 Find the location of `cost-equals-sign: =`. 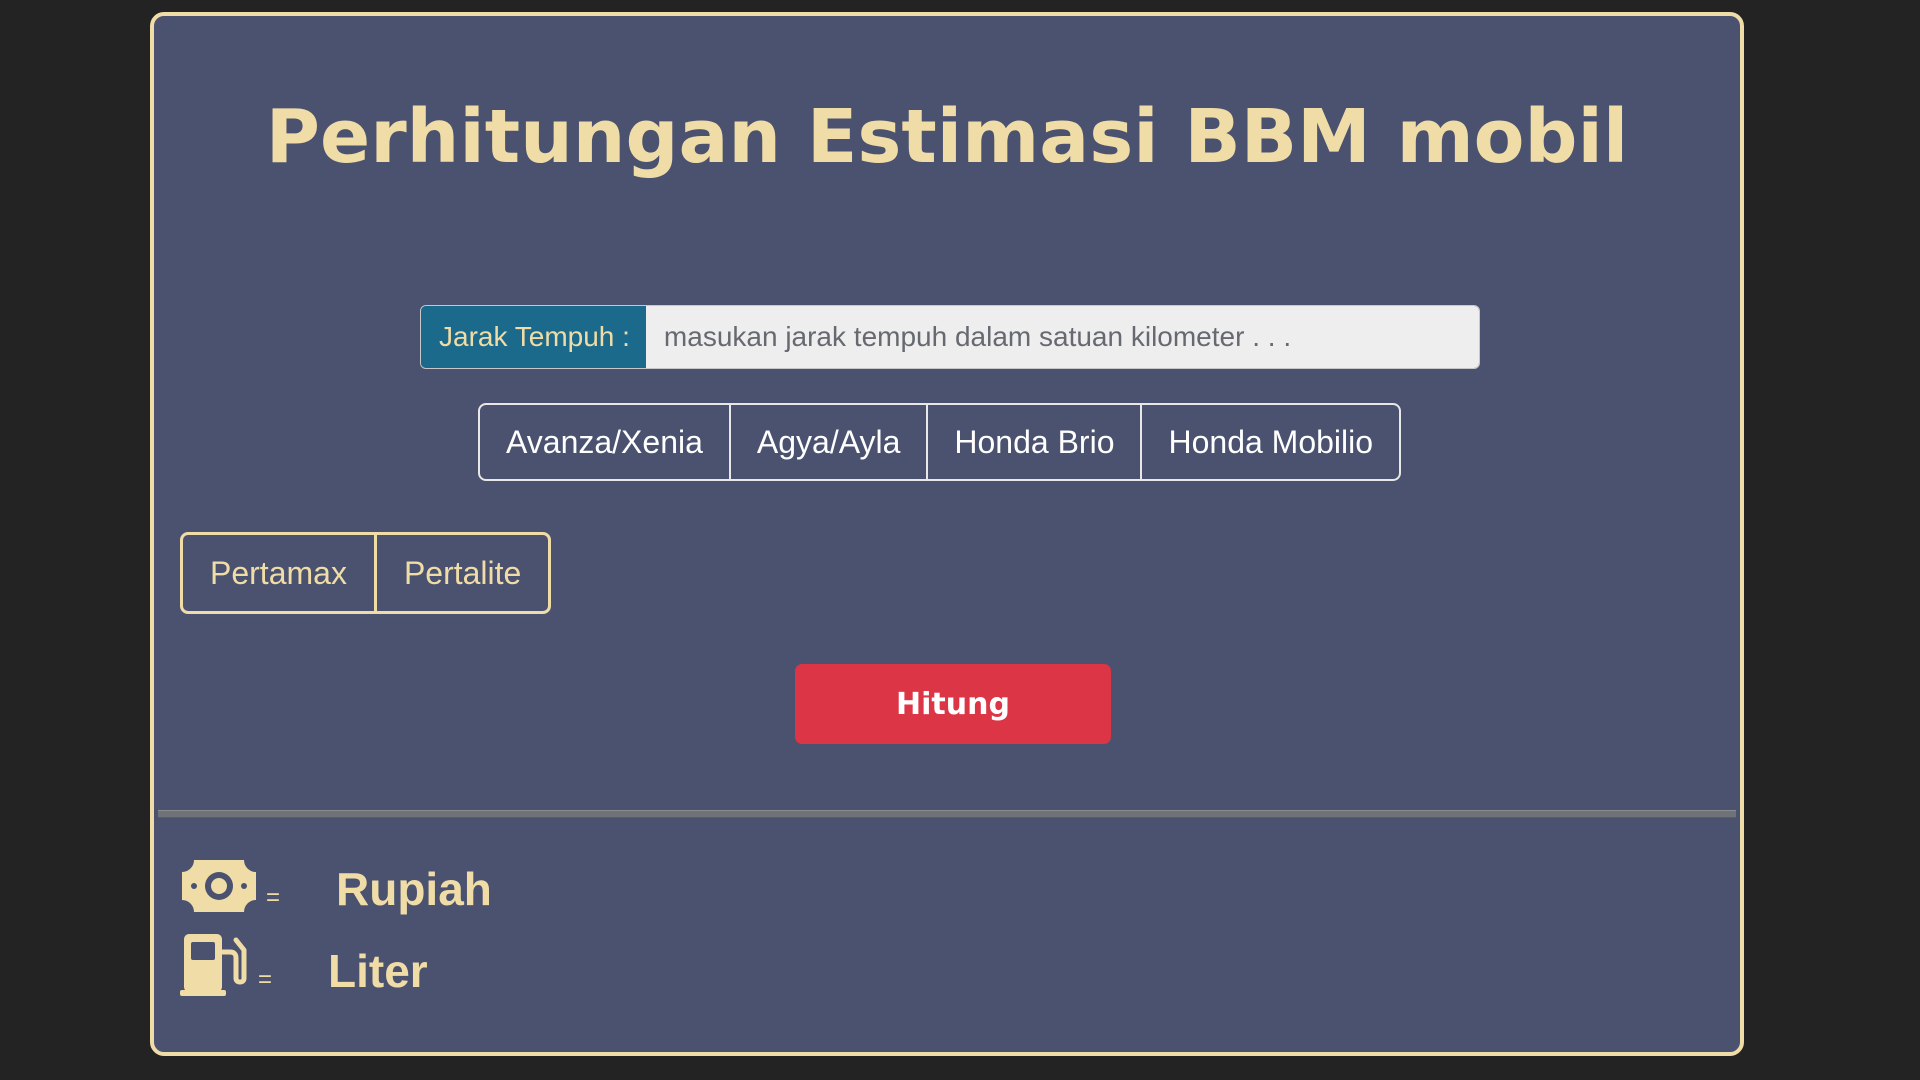

cost-equals-sign: = is located at coordinates (273, 897).